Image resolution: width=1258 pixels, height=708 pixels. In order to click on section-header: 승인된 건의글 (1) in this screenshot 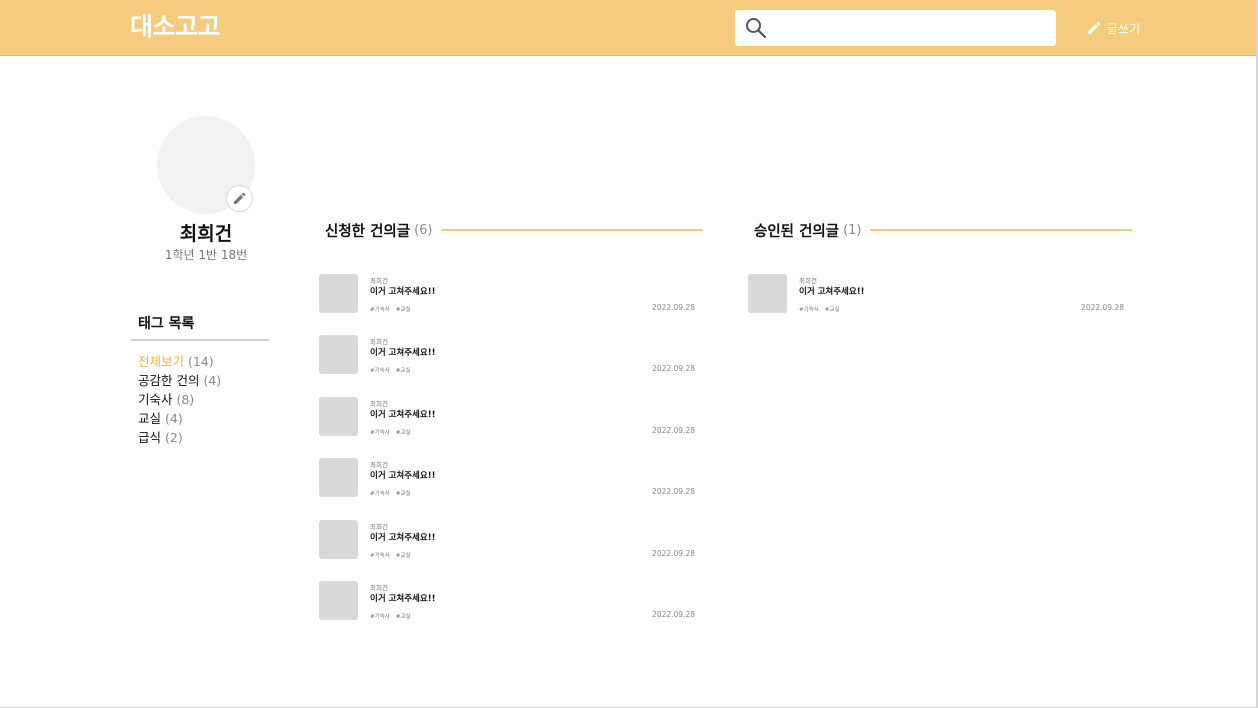, I will do `click(943, 230)`.